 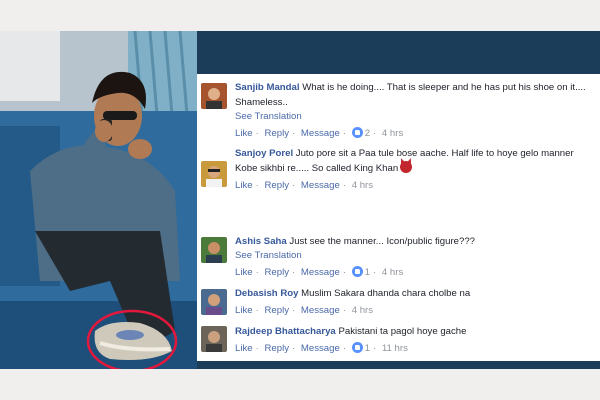 I want to click on comment-timestamp: 11 hrs, so click(x=395, y=348).